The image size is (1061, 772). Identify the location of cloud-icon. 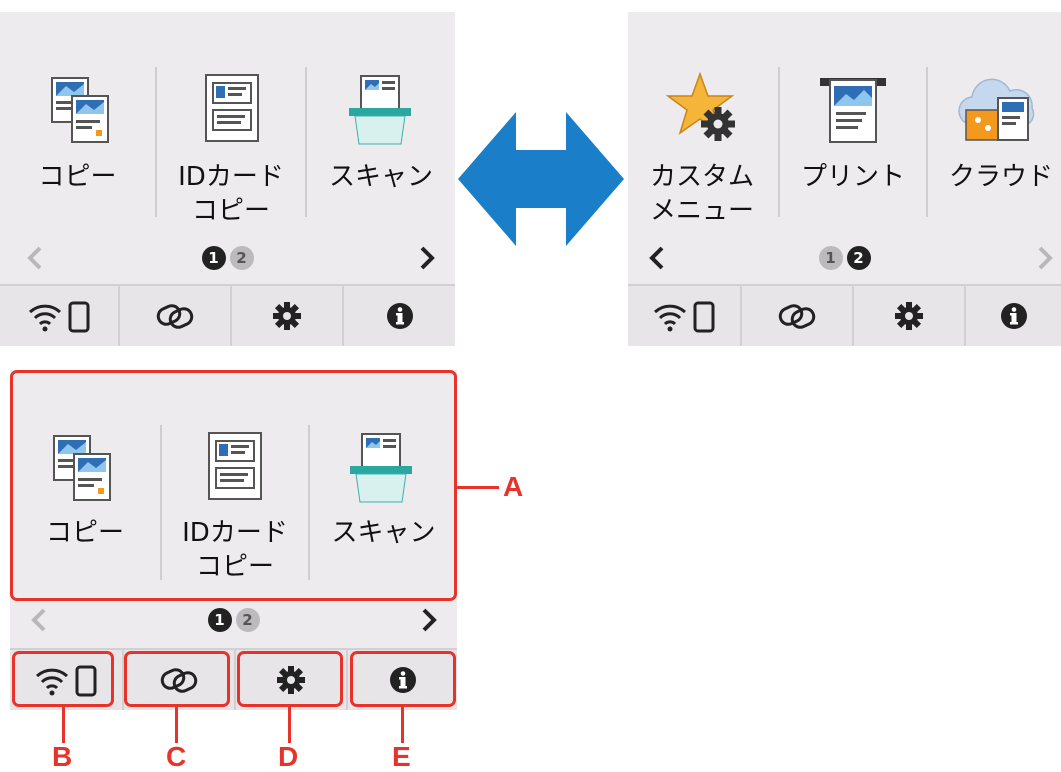
(996, 109).